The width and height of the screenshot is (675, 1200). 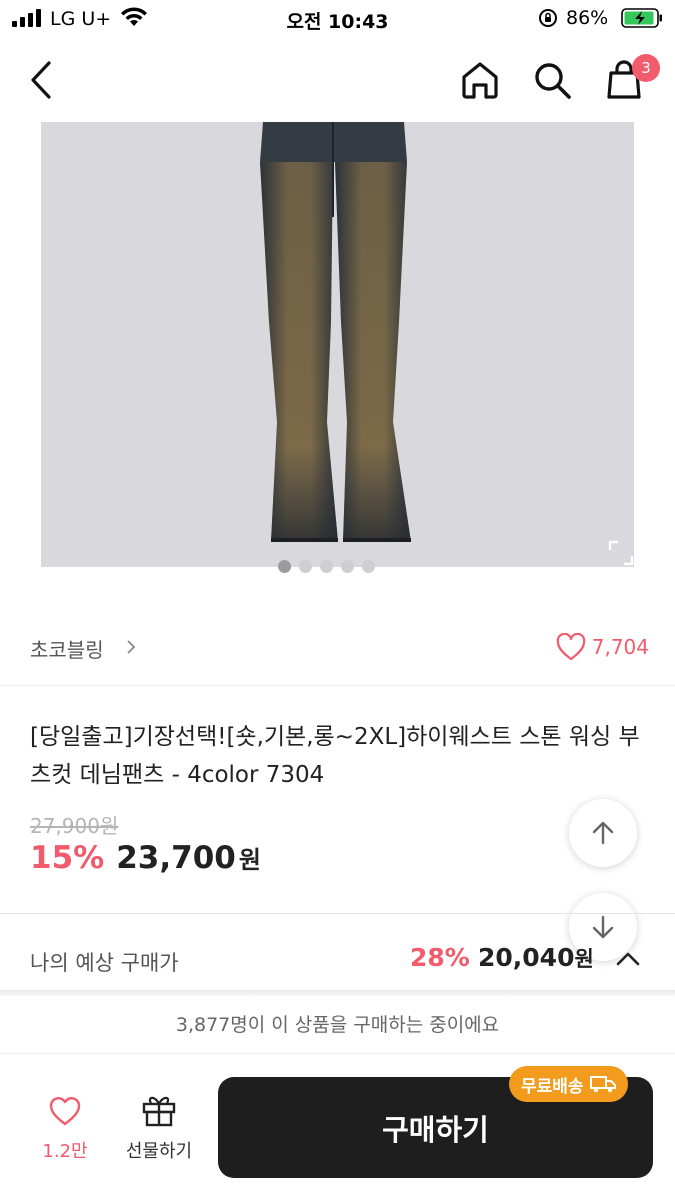 What do you see at coordinates (548, 18) in the screenshot?
I see `rotation-lock-icon` at bounding box center [548, 18].